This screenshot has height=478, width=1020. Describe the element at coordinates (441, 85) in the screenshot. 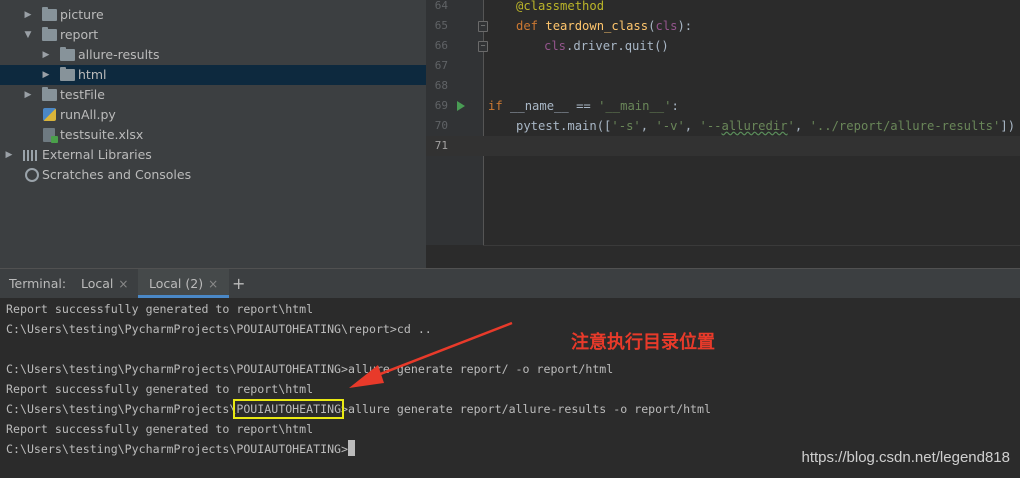

I see `line-number: 68` at that location.